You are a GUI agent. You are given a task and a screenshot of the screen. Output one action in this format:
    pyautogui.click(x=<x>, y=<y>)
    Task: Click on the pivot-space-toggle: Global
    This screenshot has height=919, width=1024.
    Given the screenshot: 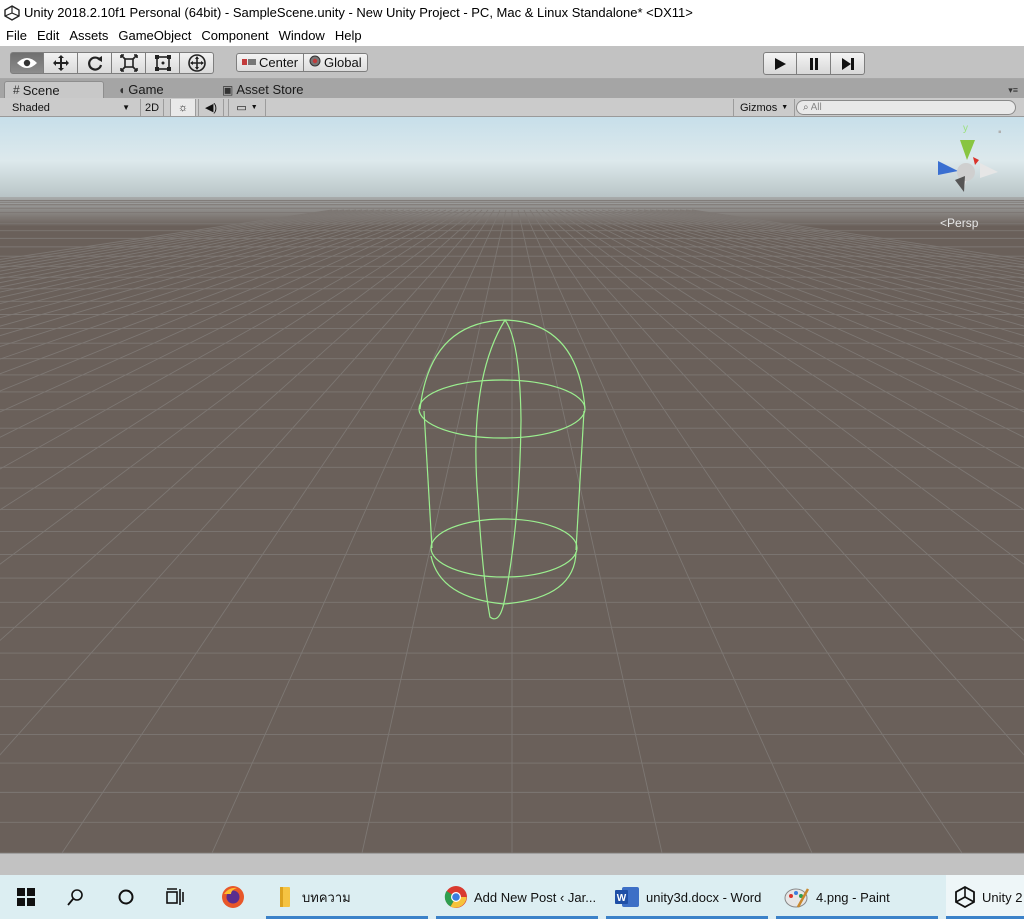 What is the action you would take?
    pyautogui.click(x=336, y=62)
    